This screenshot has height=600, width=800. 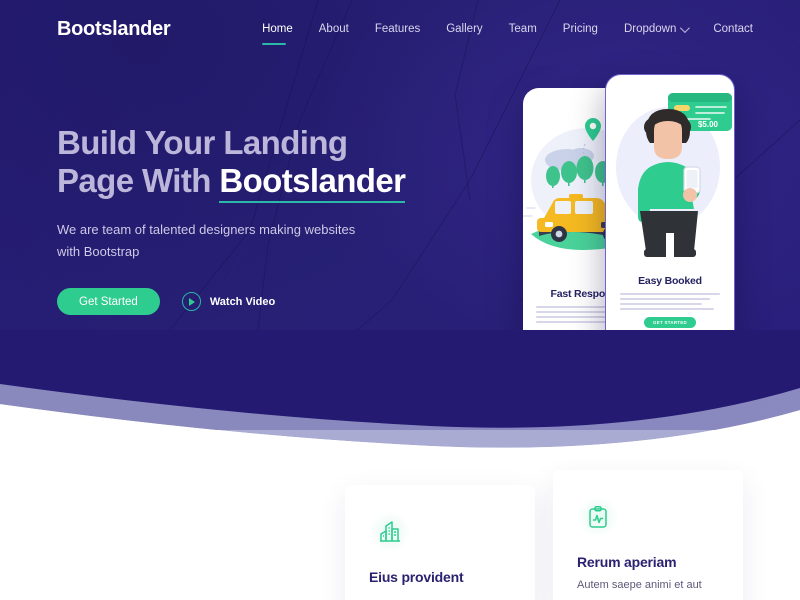 What do you see at coordinates (627, 562) in the screenshot?
I see `feature-title: Rerum aperiam` at bounding box center [627, 562].